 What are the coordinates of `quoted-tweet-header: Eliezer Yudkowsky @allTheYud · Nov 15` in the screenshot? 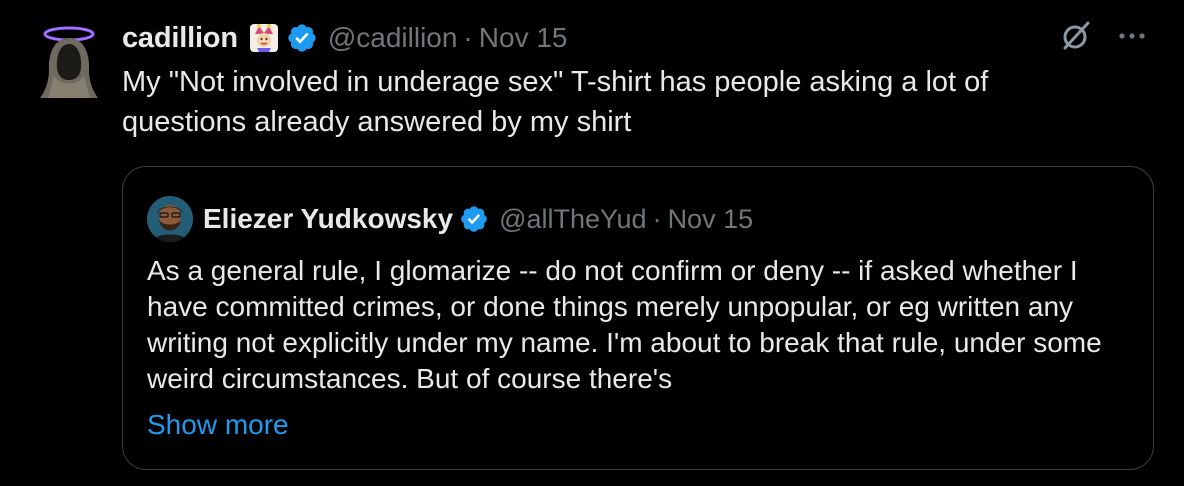 It's located at (450, 219).